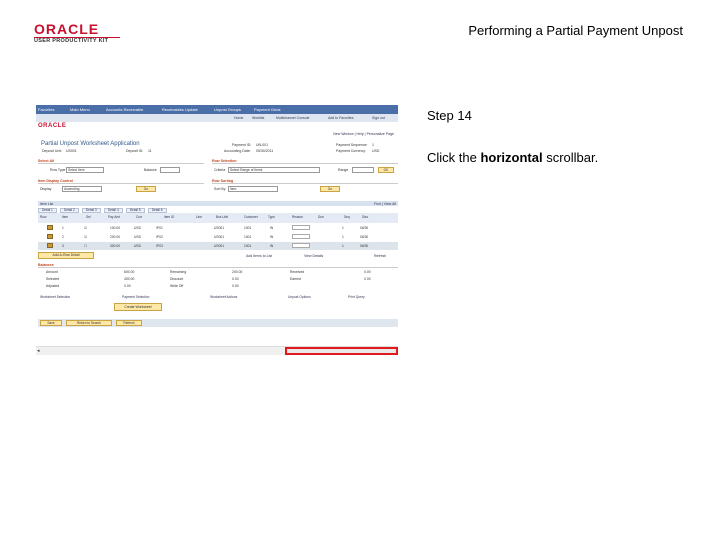 The width and height of the screenshot is (720, 540). Describe the element at coordinates (63, 228) in the screenshot. I see `row-number: 1` at that location.